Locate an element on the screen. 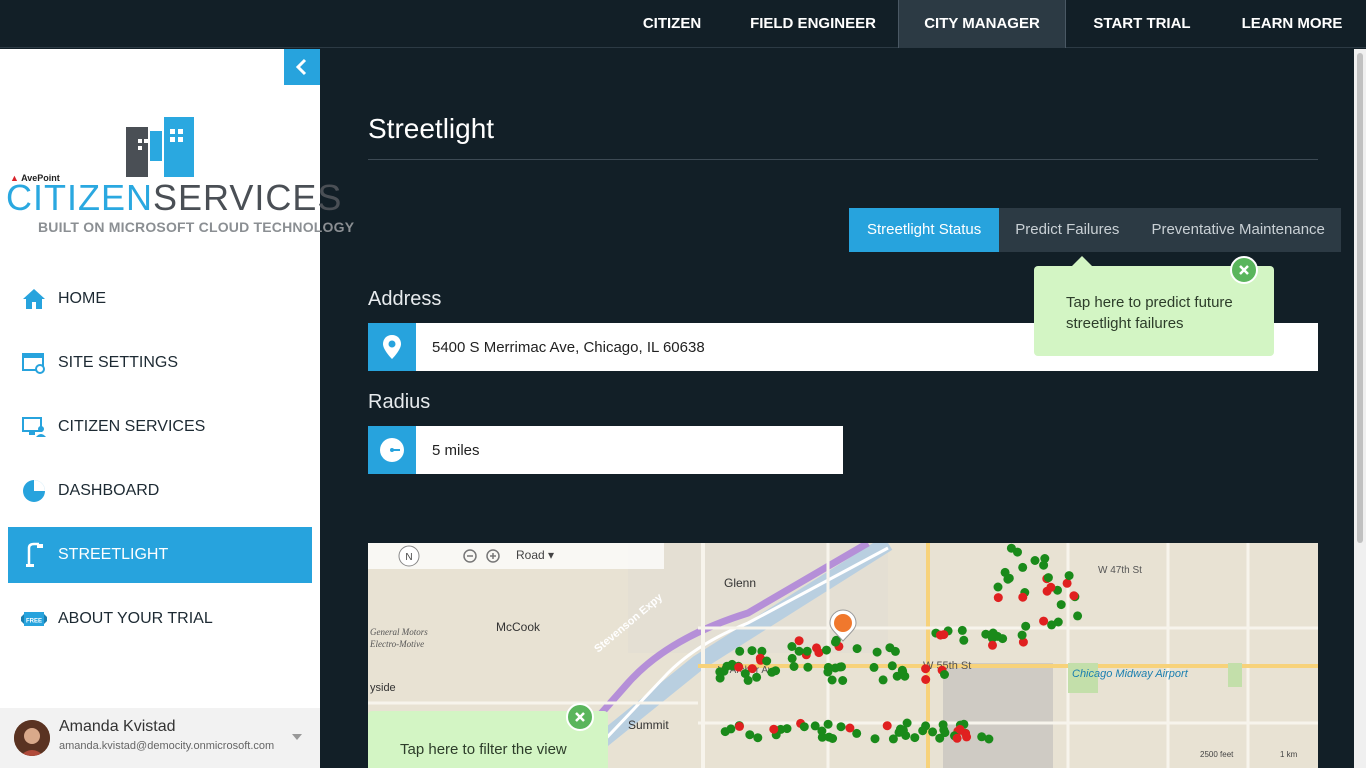  filter-view-tooltip: Tap here to filter the view is located at coordinates (488, 735).